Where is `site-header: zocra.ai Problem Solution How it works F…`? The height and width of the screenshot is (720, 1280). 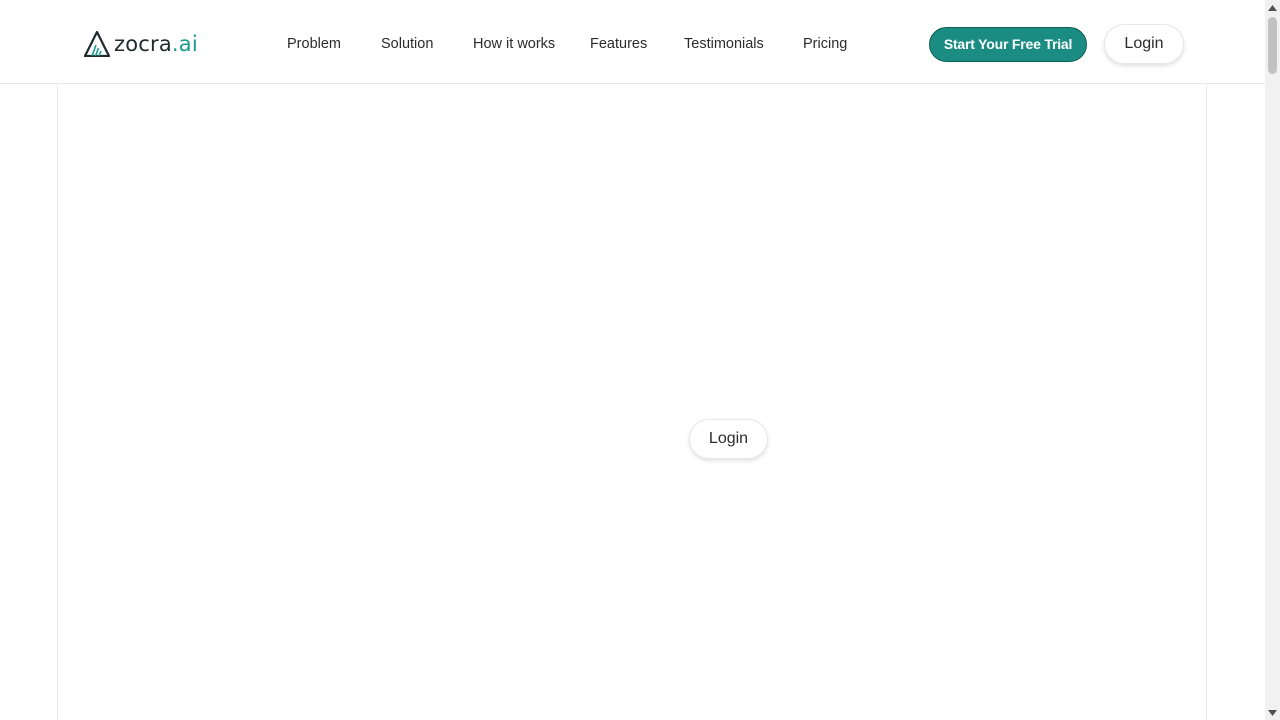
site-header: zocra.ai Problem Solution How it works F… is located at coordinates (632, 42).